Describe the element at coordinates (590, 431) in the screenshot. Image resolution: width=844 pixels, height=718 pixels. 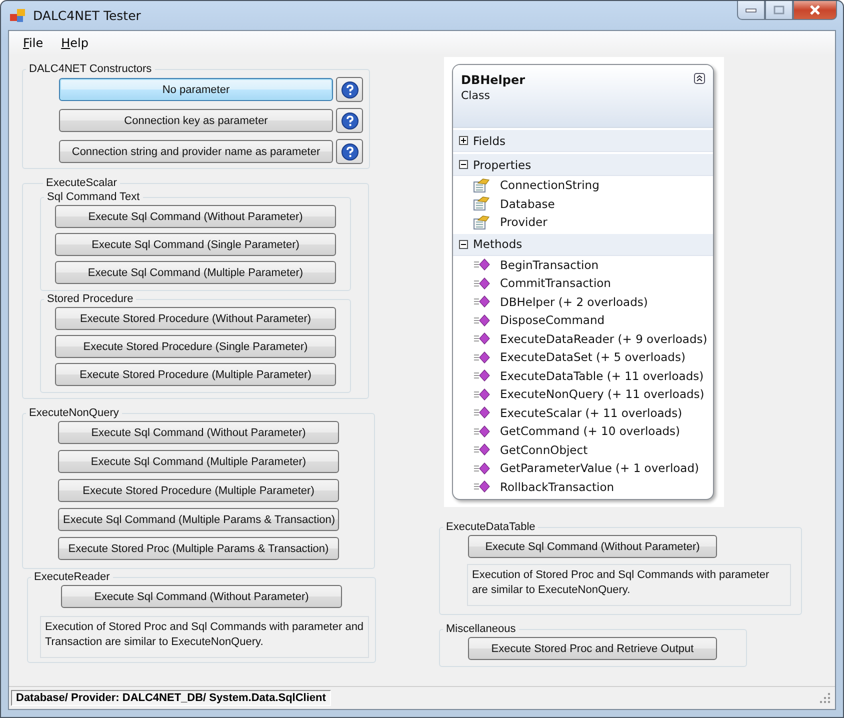
I see `member-name: GetCommand (+ 10 overloads)` at that location.